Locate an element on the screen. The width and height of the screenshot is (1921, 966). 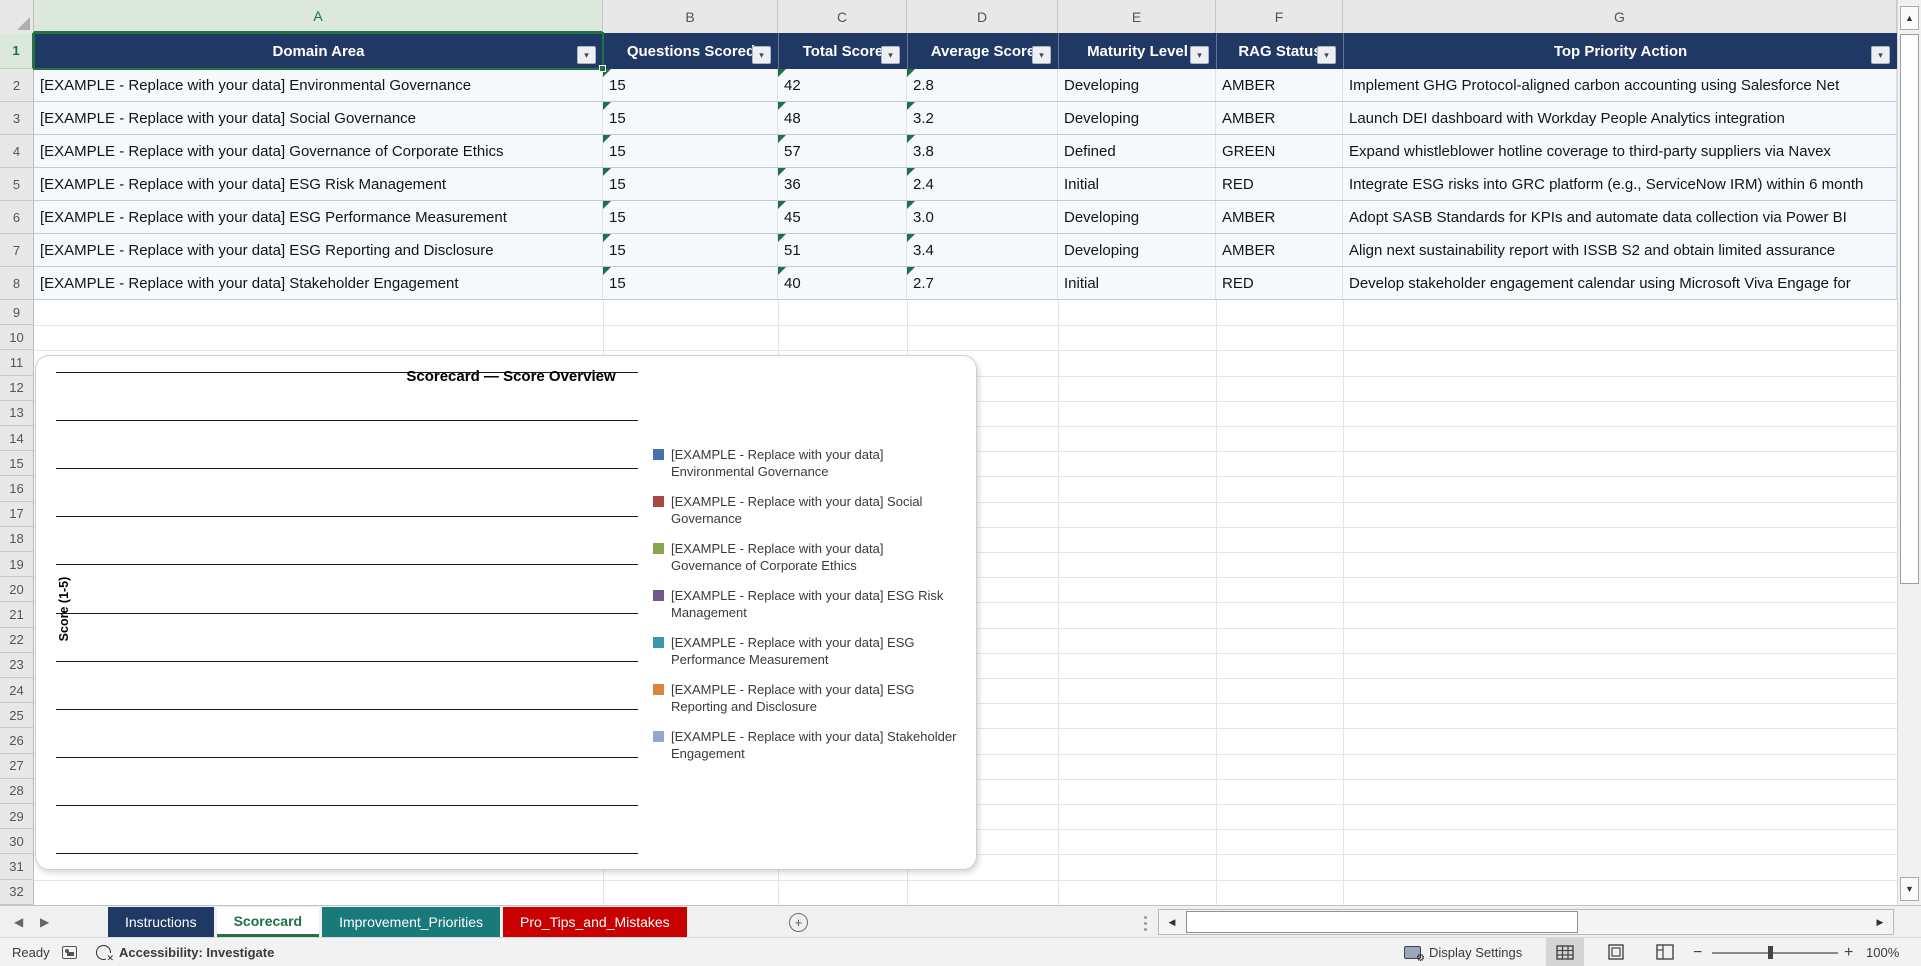
zoom-slider-track is located at coordinates (1775, 953).